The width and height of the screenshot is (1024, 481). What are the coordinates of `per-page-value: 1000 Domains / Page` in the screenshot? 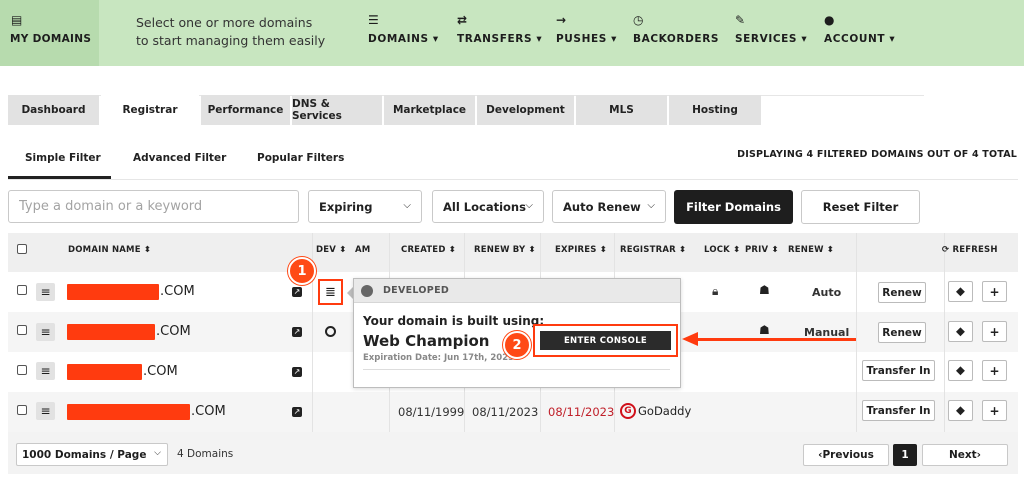 It's located at (84, 454).